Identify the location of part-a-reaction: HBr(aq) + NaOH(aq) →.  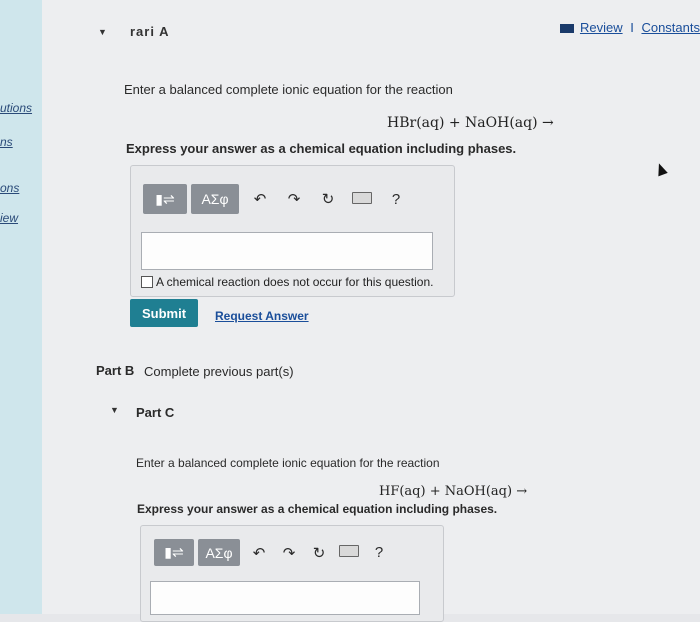
(470, 123).